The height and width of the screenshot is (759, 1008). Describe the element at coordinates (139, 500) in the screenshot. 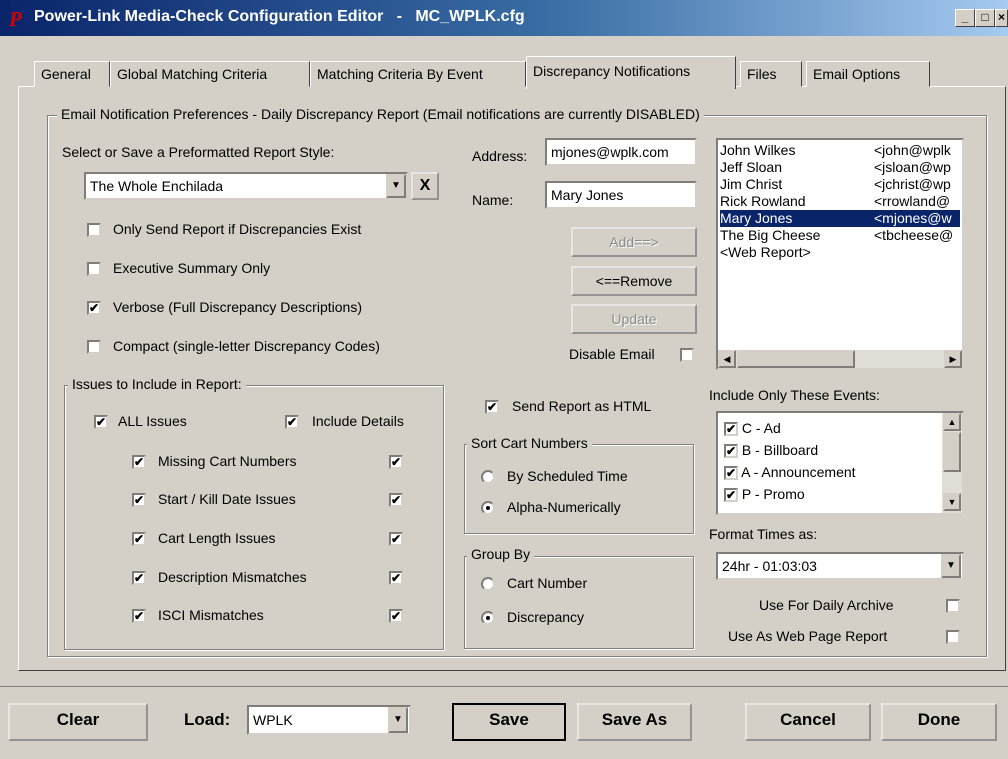

I see `start-kill-date-checkbox: ✔` at that location.